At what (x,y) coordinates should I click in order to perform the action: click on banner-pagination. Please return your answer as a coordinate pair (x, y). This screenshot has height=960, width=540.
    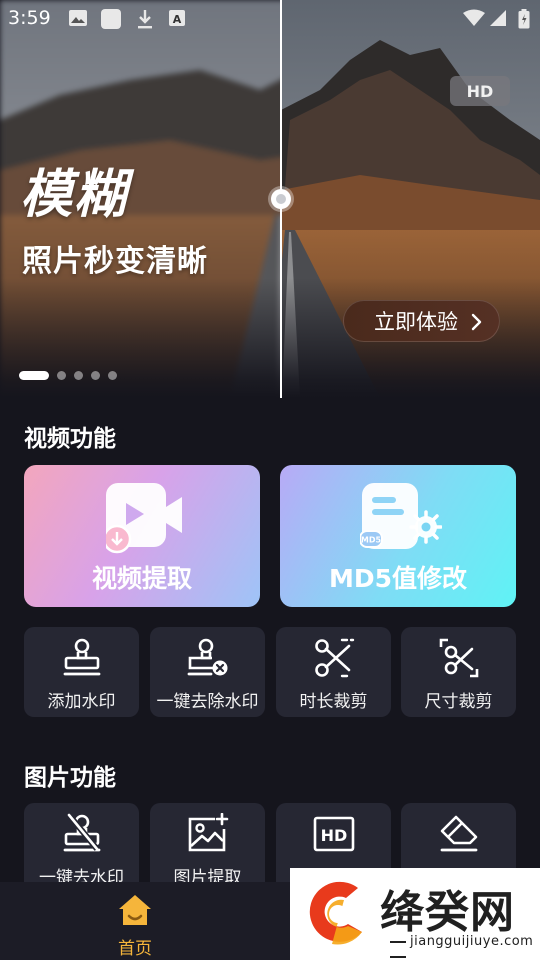
    Looking at the image, I should click on (68, 375).